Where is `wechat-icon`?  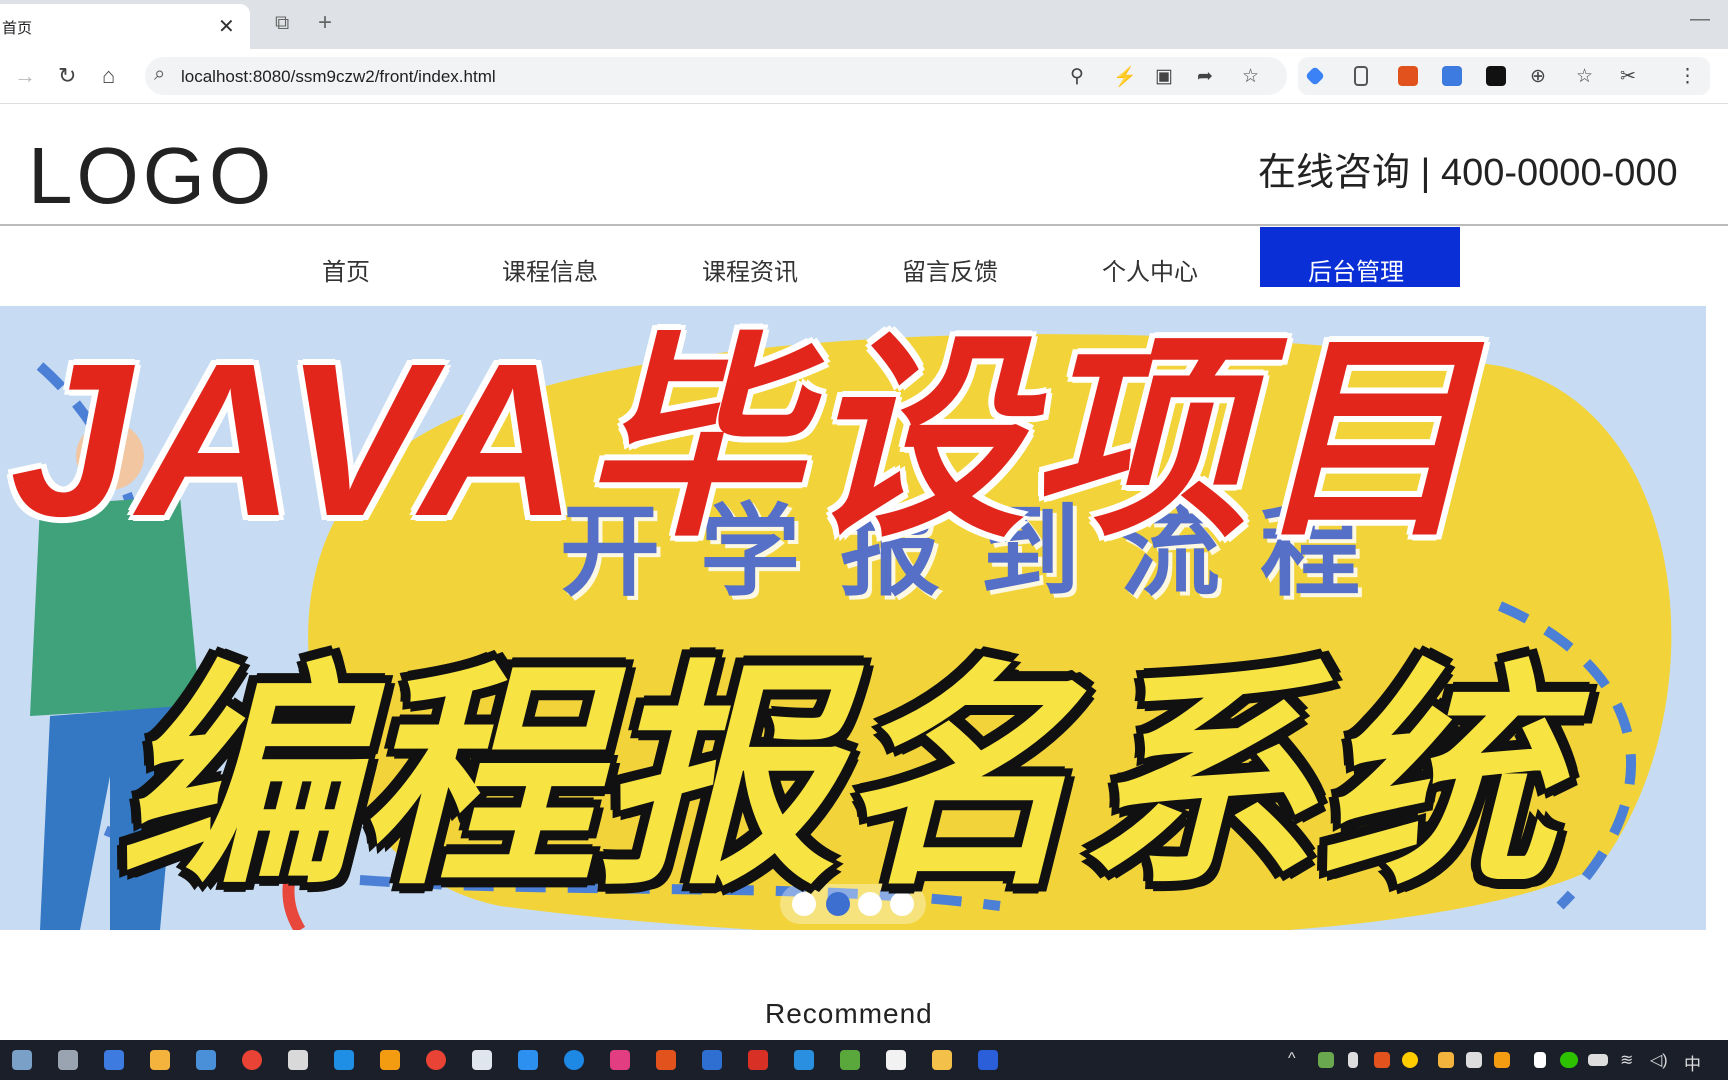 wechat-icon is located at coordinates (1569, 1060).